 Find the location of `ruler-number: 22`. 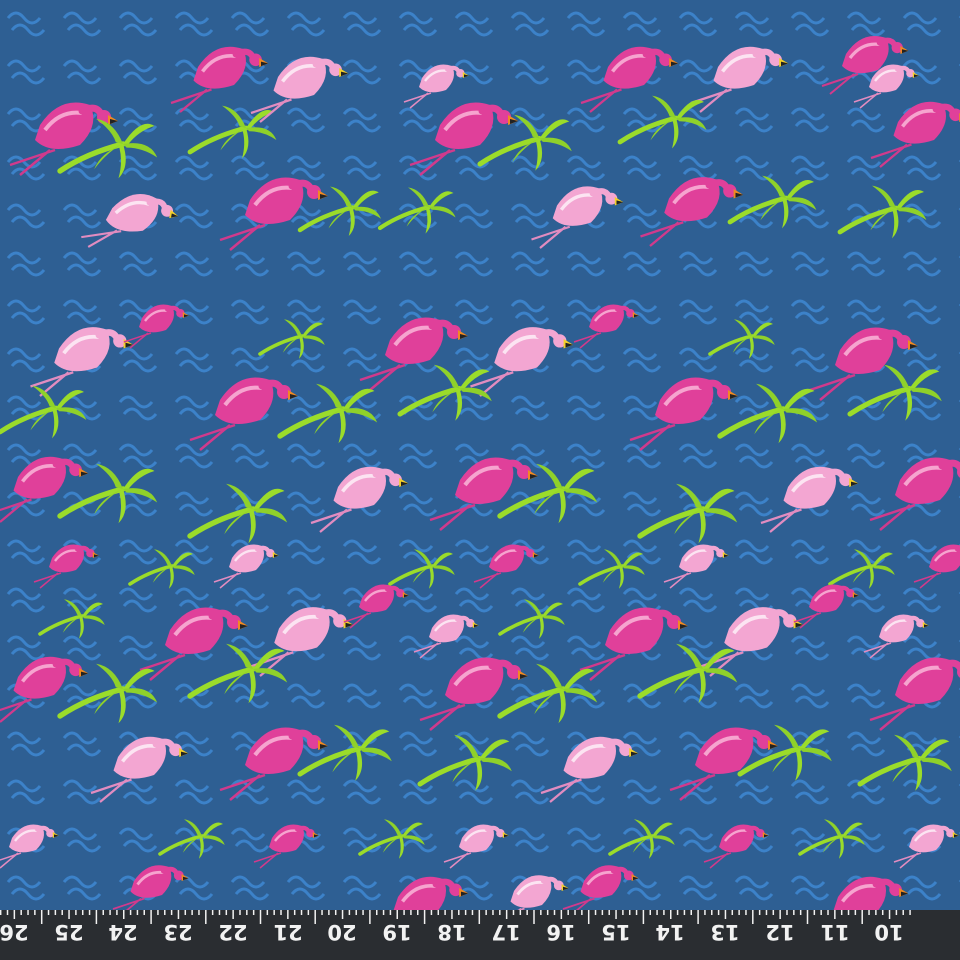

ruler-number: 22 is located at coordinates (233, 932).